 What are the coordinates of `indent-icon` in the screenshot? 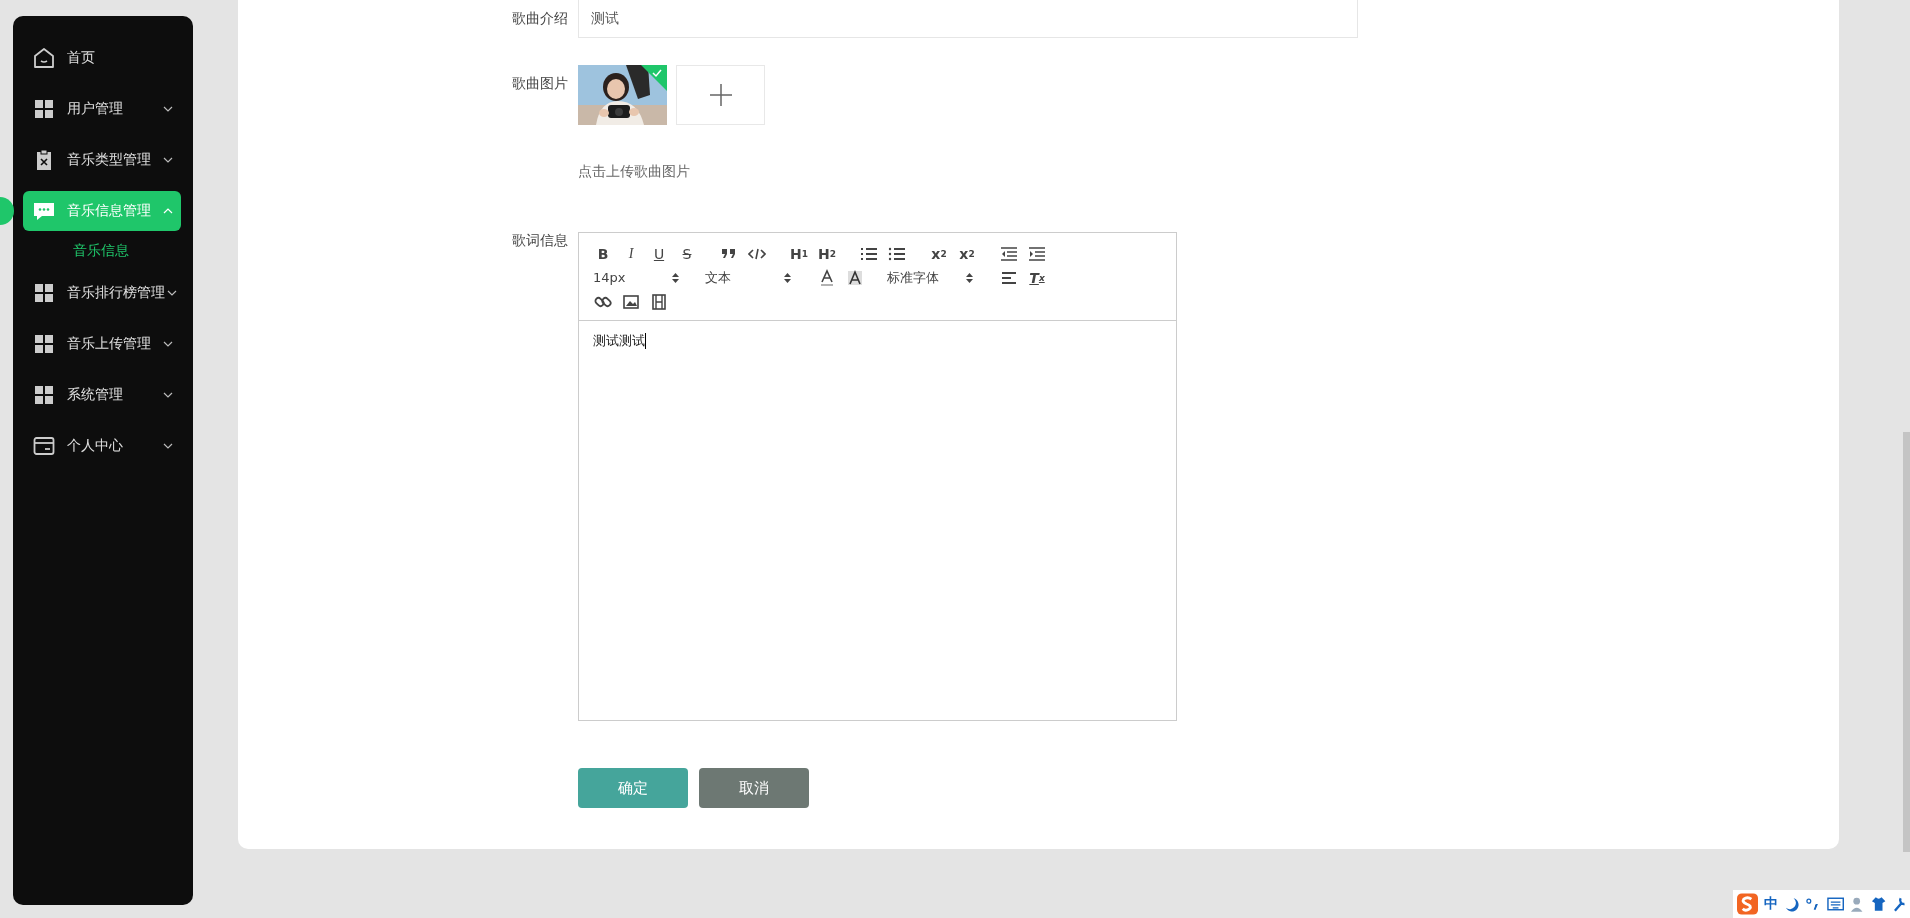 It's located at (1037, 253).